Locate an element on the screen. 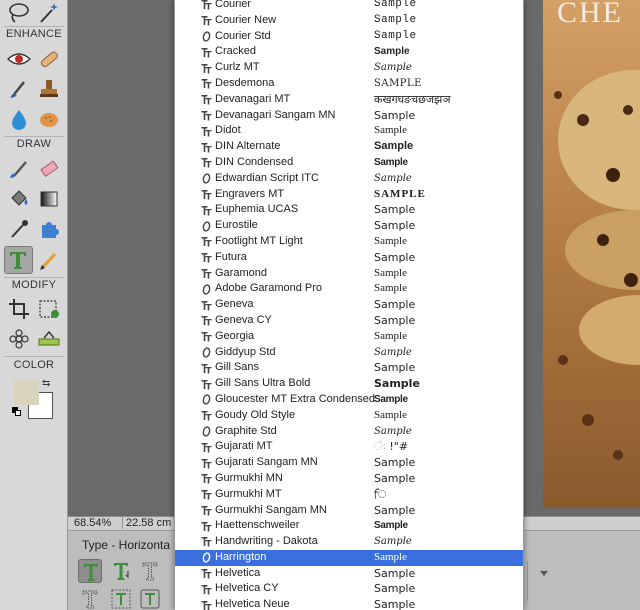 The width and height of the screenshot is (640, 610). font-menu-item: Gloucester MT Extra Condensed Sample is located at coordinates (349, 400).